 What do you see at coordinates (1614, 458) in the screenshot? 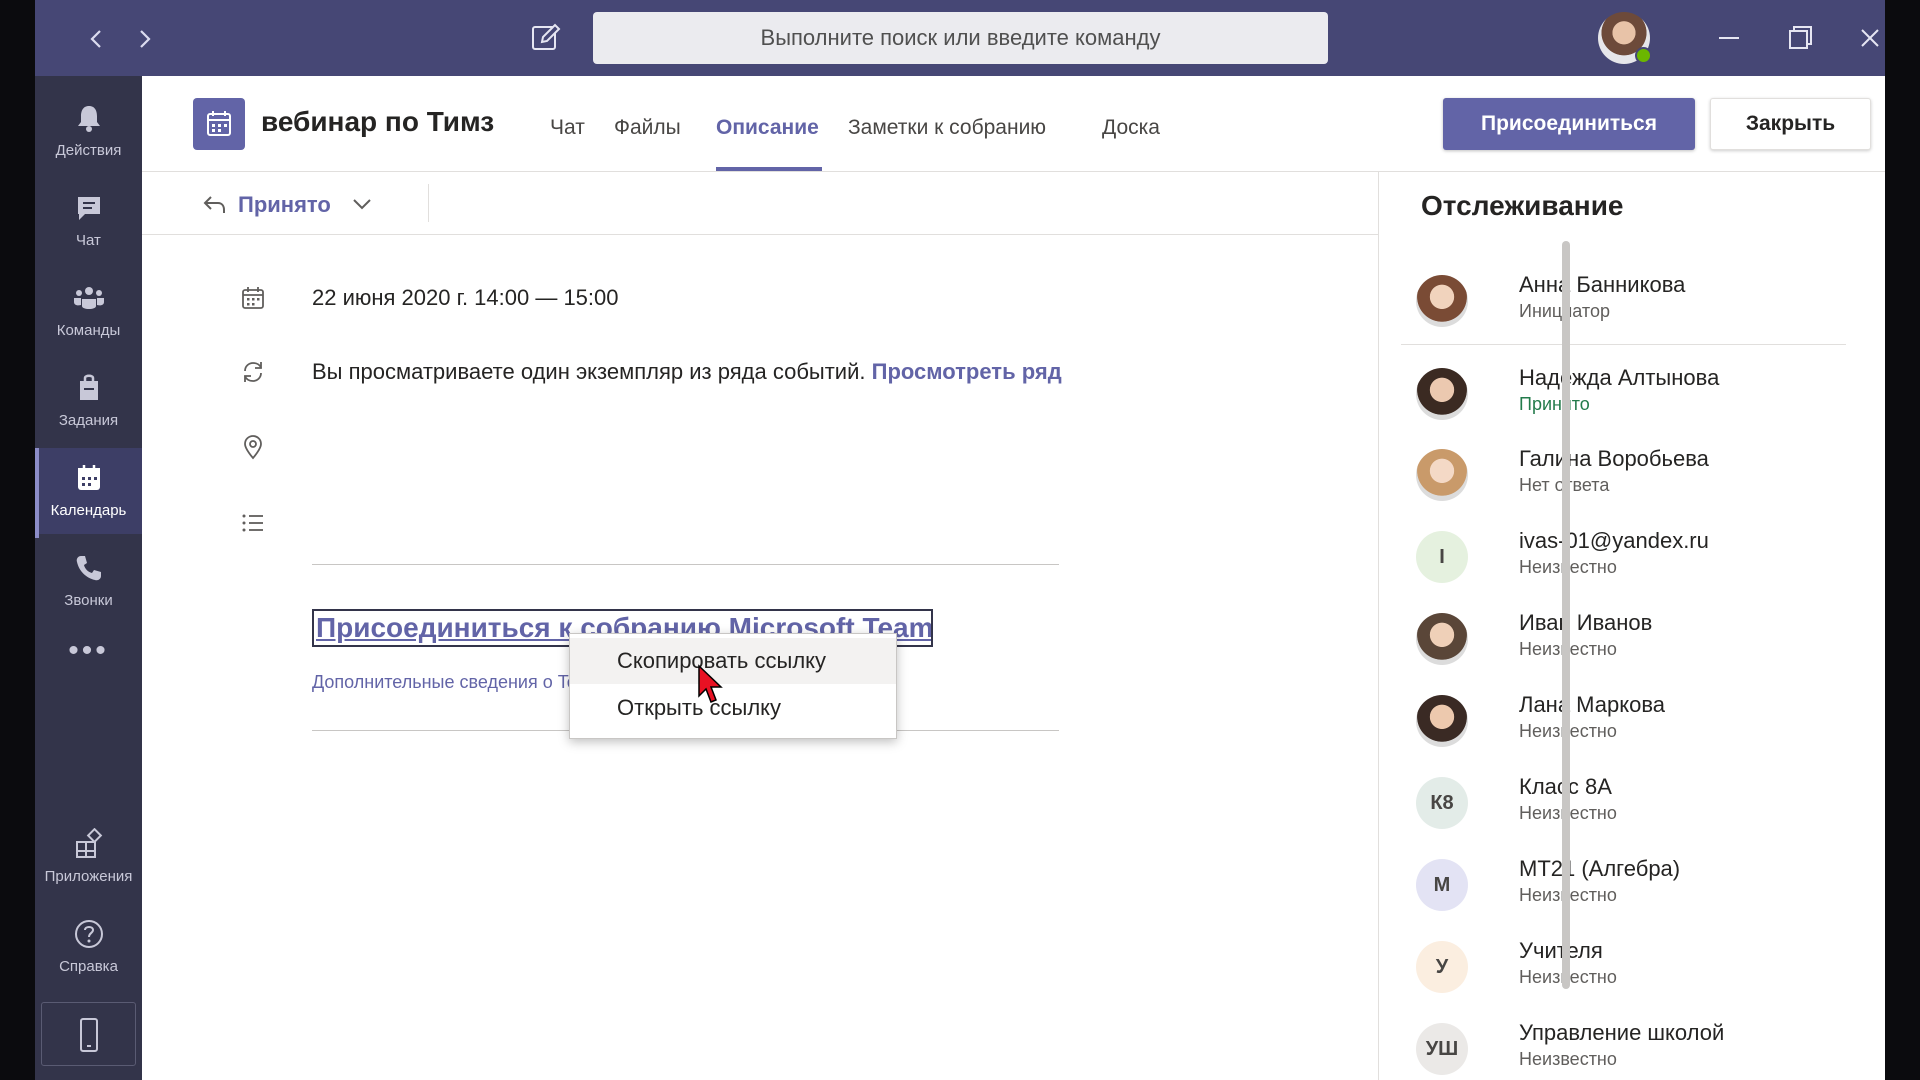
I see `attendee-name: Галина Воробьева` at bounding box center [1614, 458].